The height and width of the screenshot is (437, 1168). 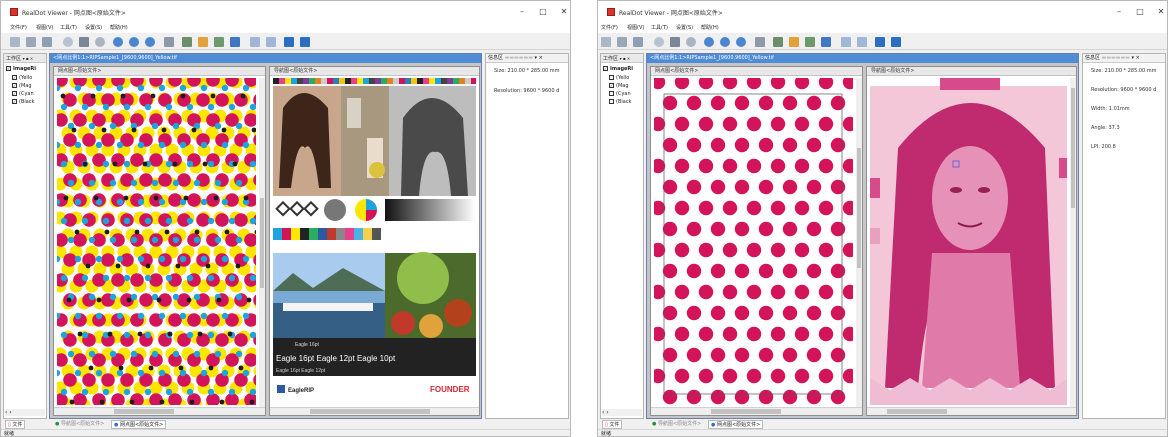 I want to click on tree-item-cyan: ✓ (Cyan, so click(x=23, y=94).